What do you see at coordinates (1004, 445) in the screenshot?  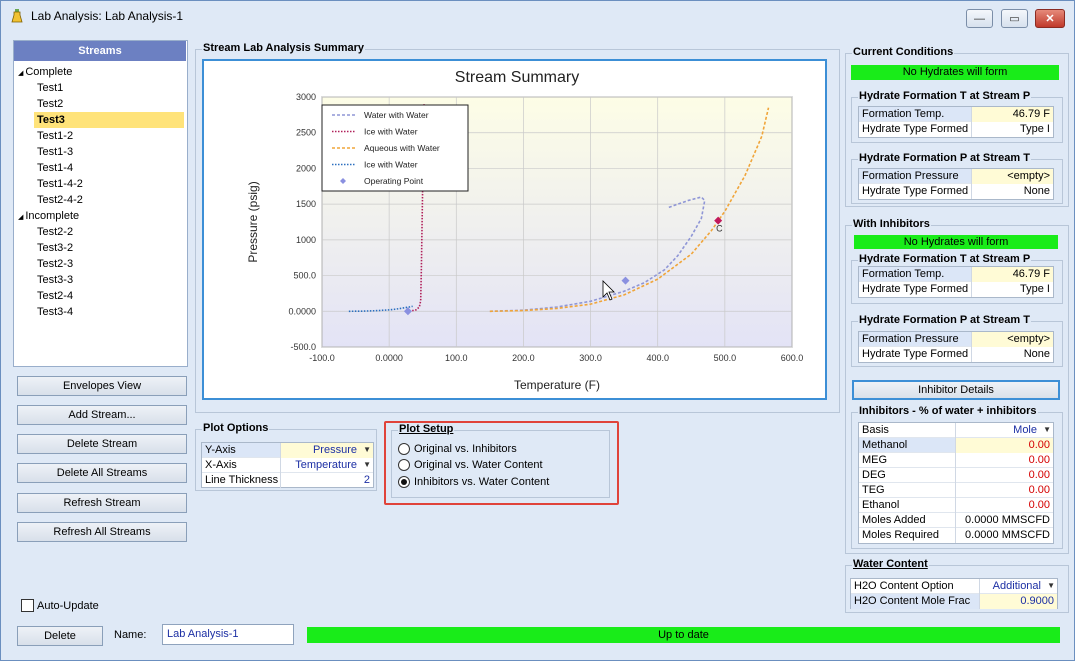 I see `methanol-value: 0.00` at bounding box center [1004, 445].